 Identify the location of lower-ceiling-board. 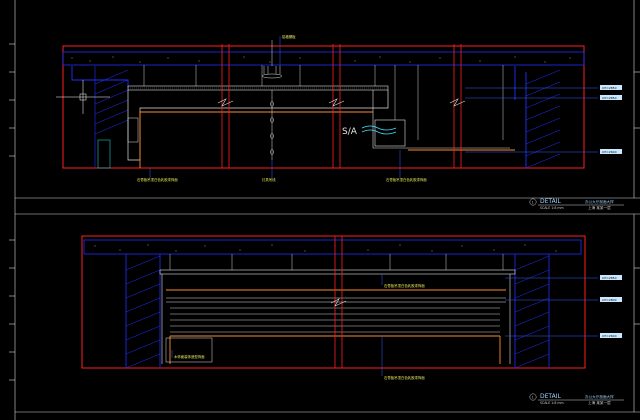
(337, 272).